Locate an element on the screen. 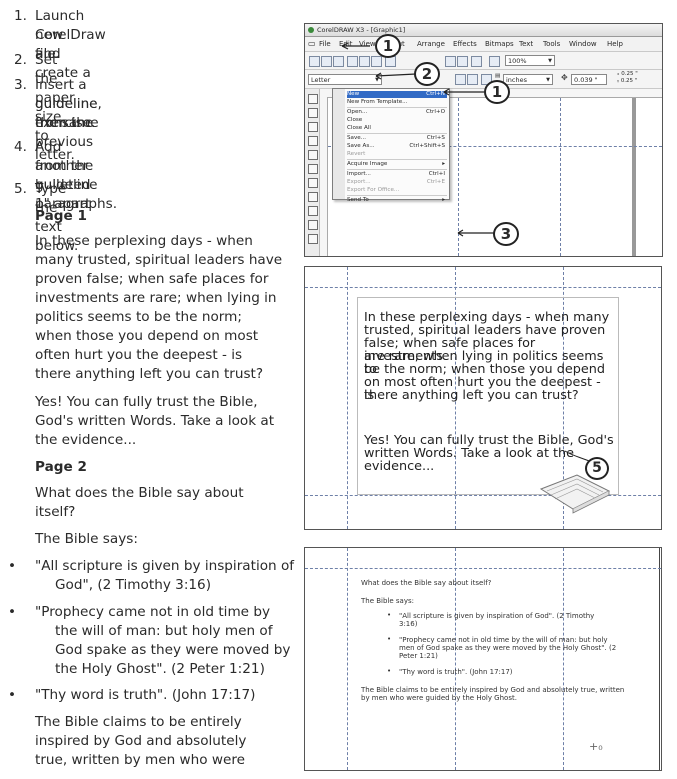 The width and height of the screenshot is (677, 779). step-number: 2. is located at coordinates (20, 60).